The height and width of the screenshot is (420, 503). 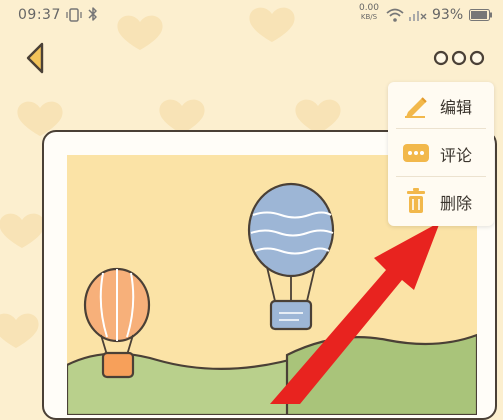 I want to click on status-time: 09:37, so click(x=39, y=15).